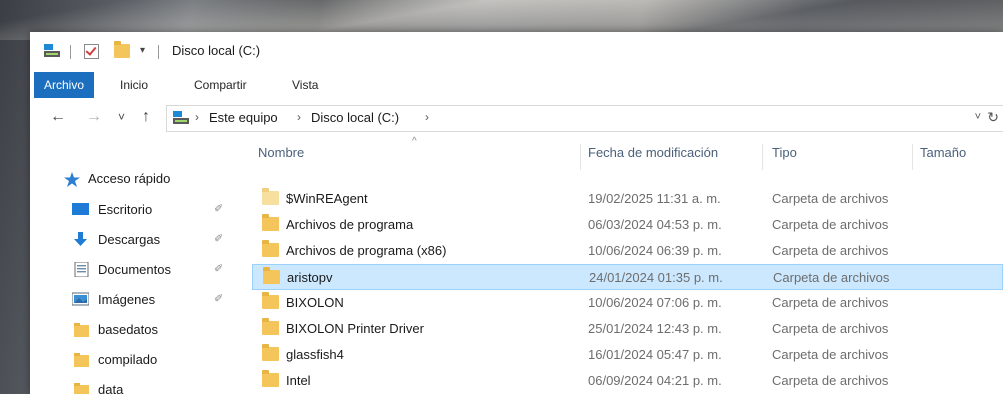 This screenshot has height=394, width=1003. What do you see at coordinates (133, 330) in the screenshot?
I see `nav-item-basedatos: basedatos` at bounding box center [133, 330].